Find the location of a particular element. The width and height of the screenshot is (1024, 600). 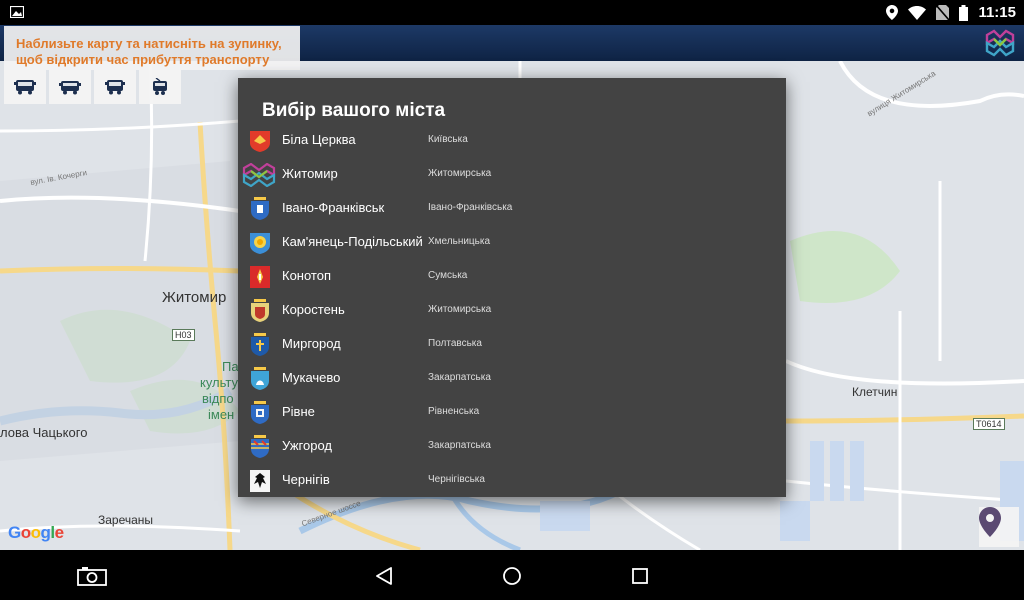

minibus-filter-button is located at coordinates (115, 87).